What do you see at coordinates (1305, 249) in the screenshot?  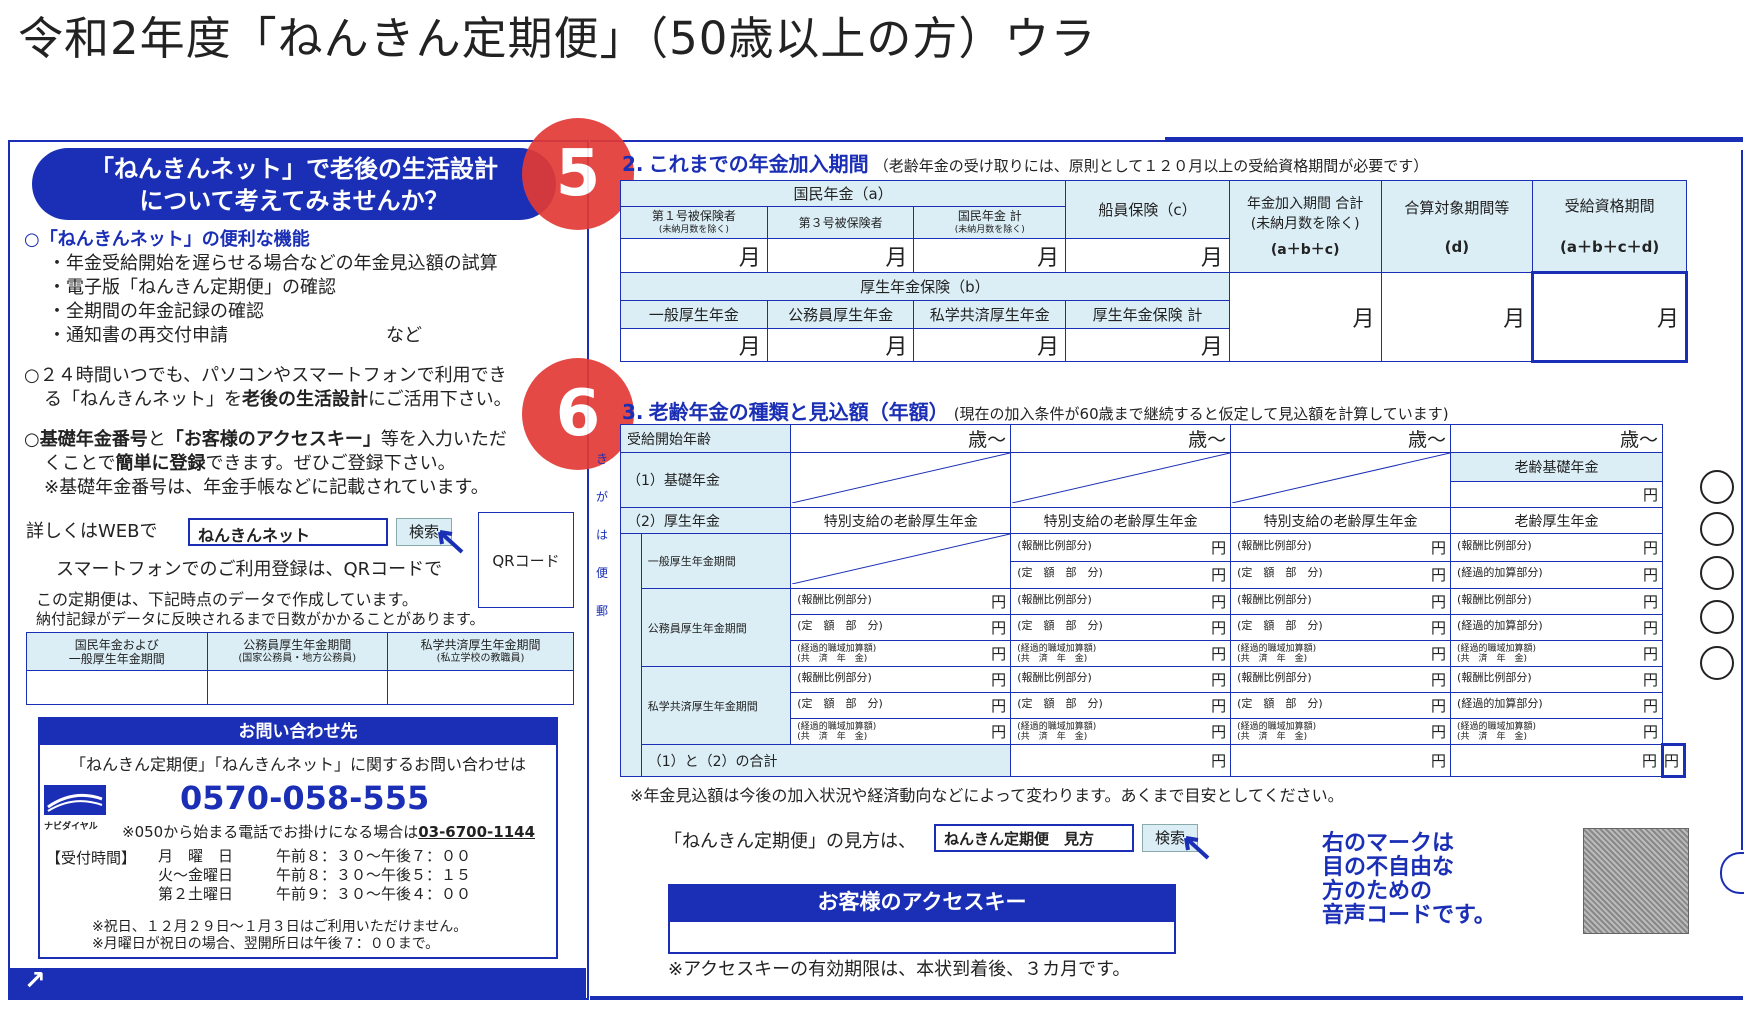 I see `total-formula: (a＋b＋c)` at bounding box center [1305, 249].